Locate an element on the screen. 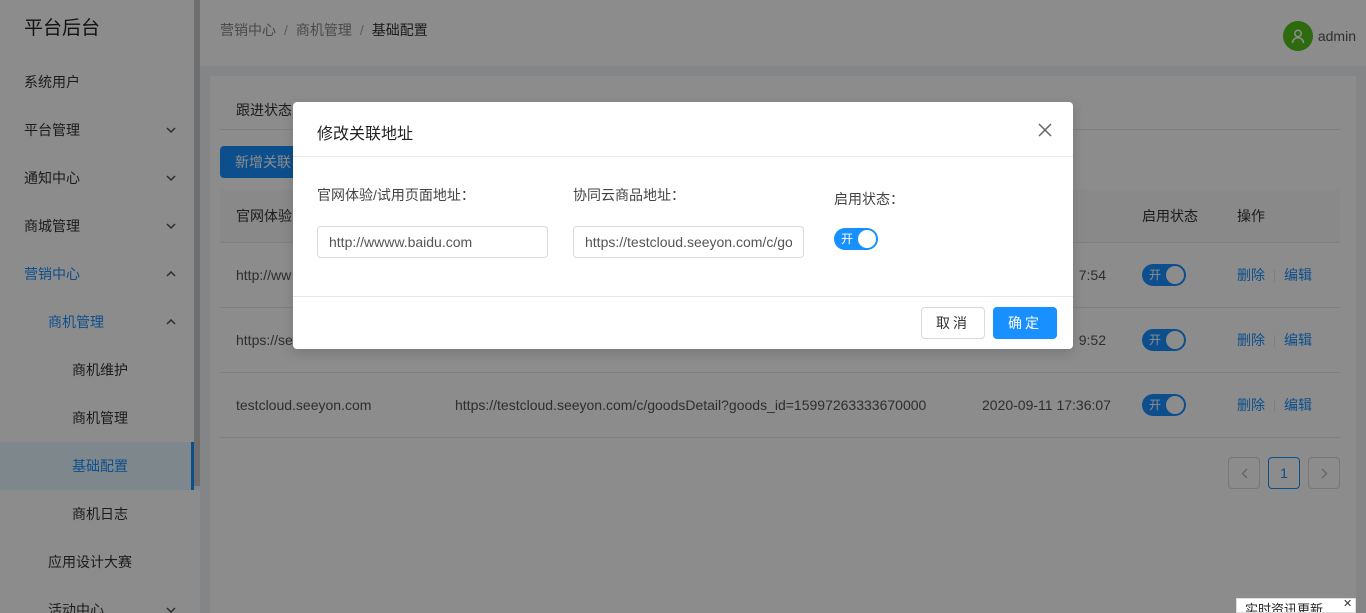 This screenshot has height=613, width=1366. switch-label: 开 is located at coordinates (847, 239).